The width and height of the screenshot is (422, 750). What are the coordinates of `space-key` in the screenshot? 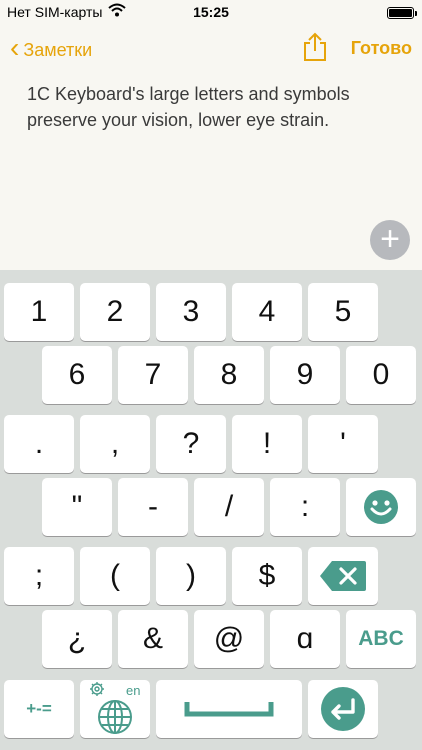 It's located at (229, 709).